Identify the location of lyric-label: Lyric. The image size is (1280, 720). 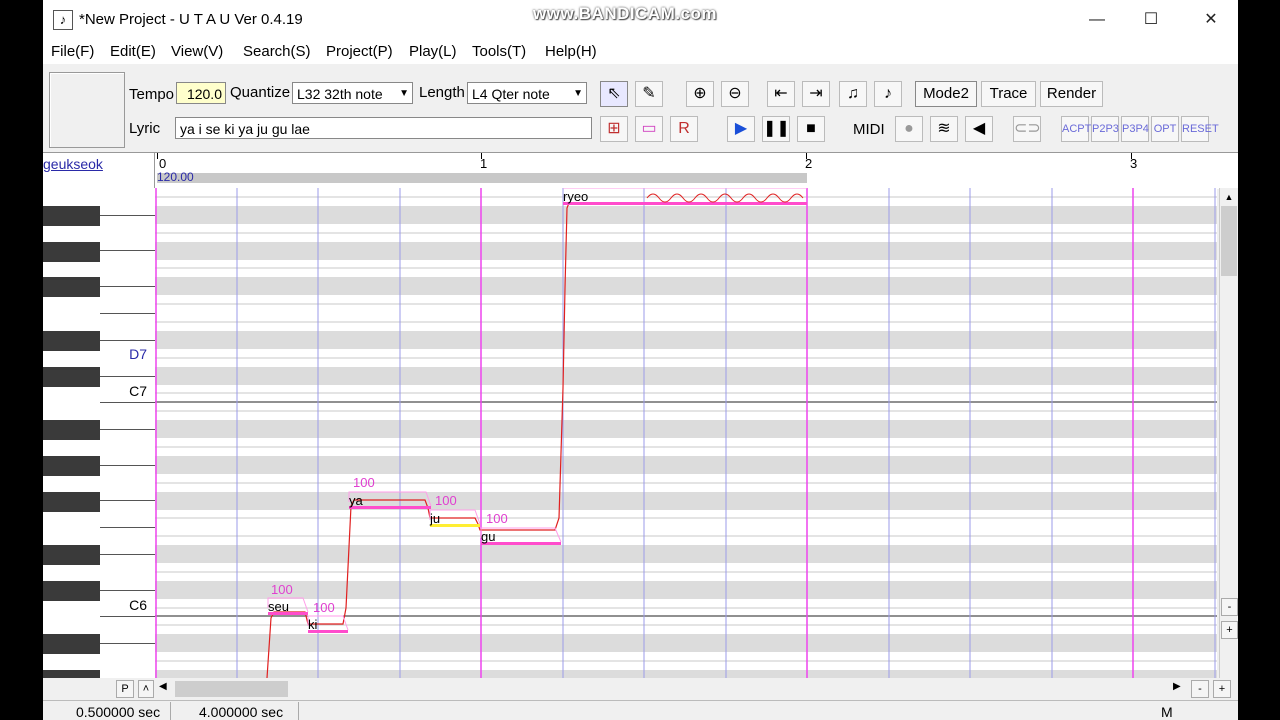
(145, 128).